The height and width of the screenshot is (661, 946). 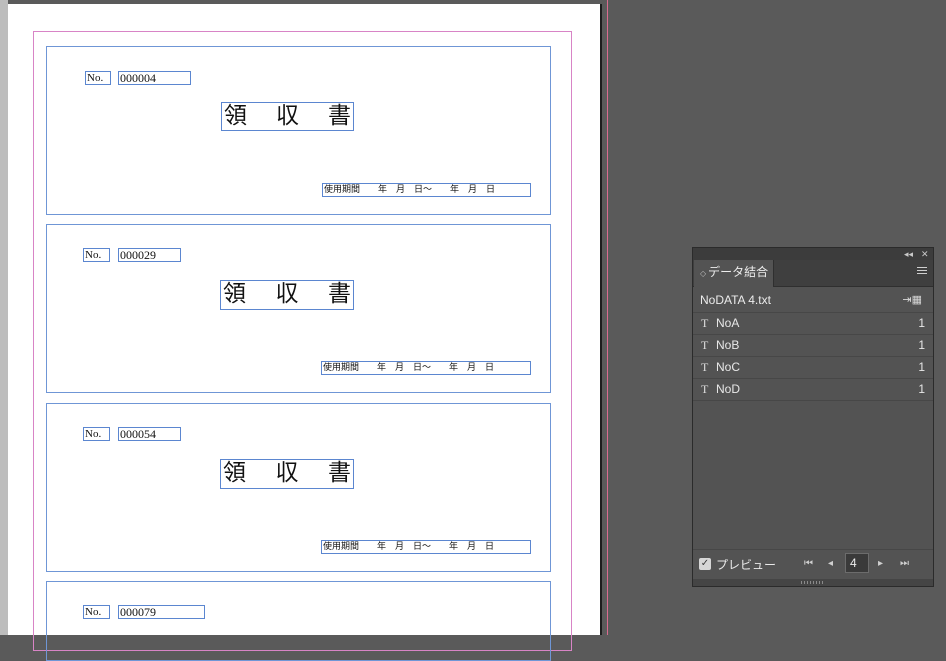 I want to click on field-row-nod: T NoD 1, so click(x=813, y=390).